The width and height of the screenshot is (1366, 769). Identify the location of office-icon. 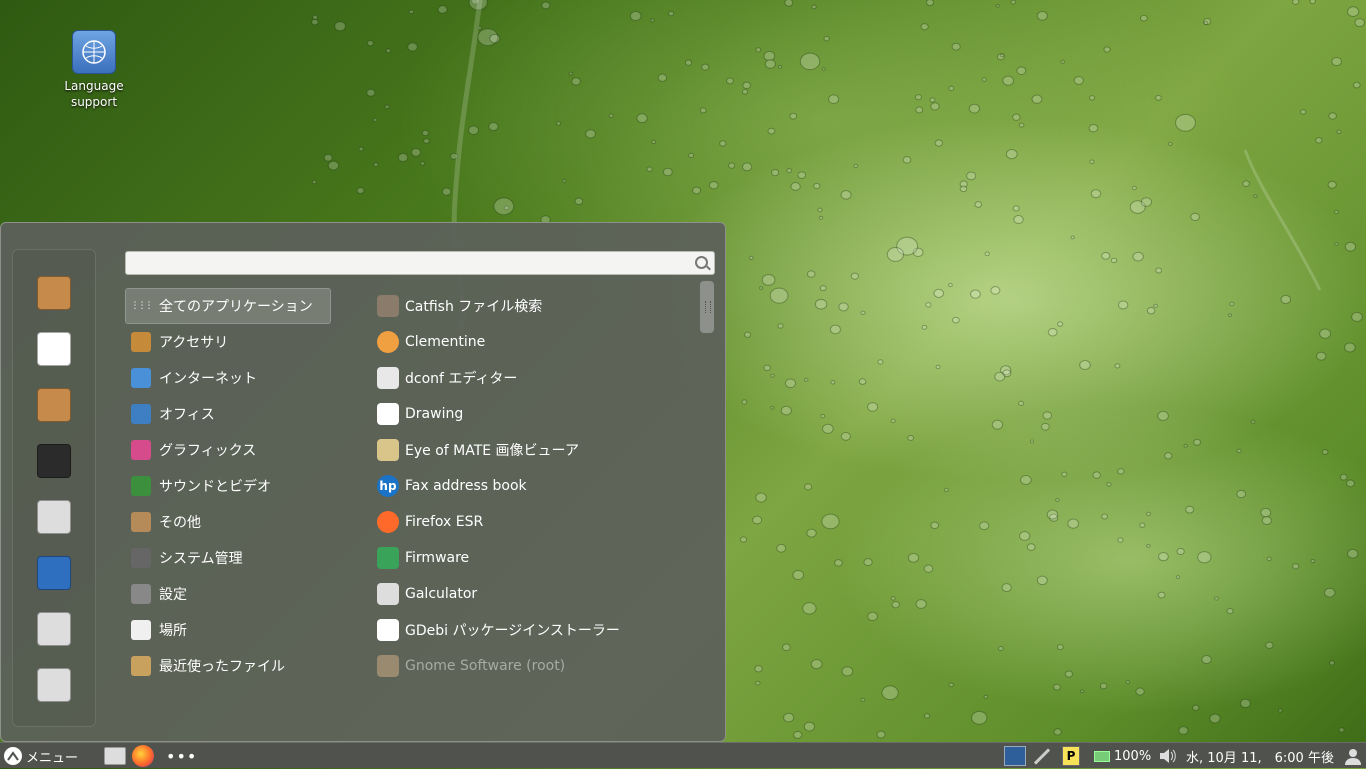
(141, 414).